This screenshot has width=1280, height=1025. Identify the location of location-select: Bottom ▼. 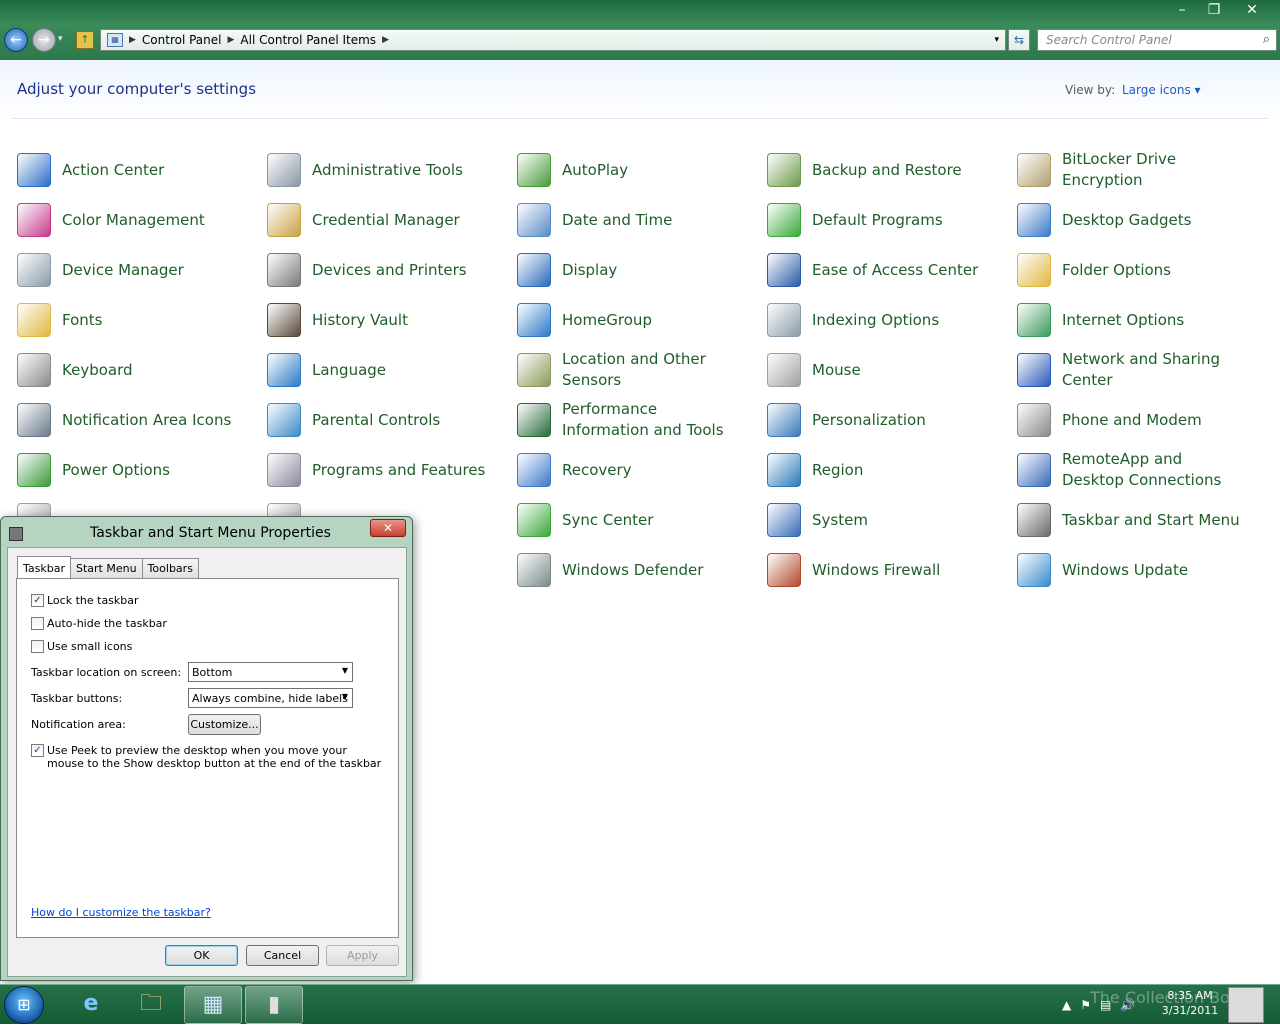
(270, 672).